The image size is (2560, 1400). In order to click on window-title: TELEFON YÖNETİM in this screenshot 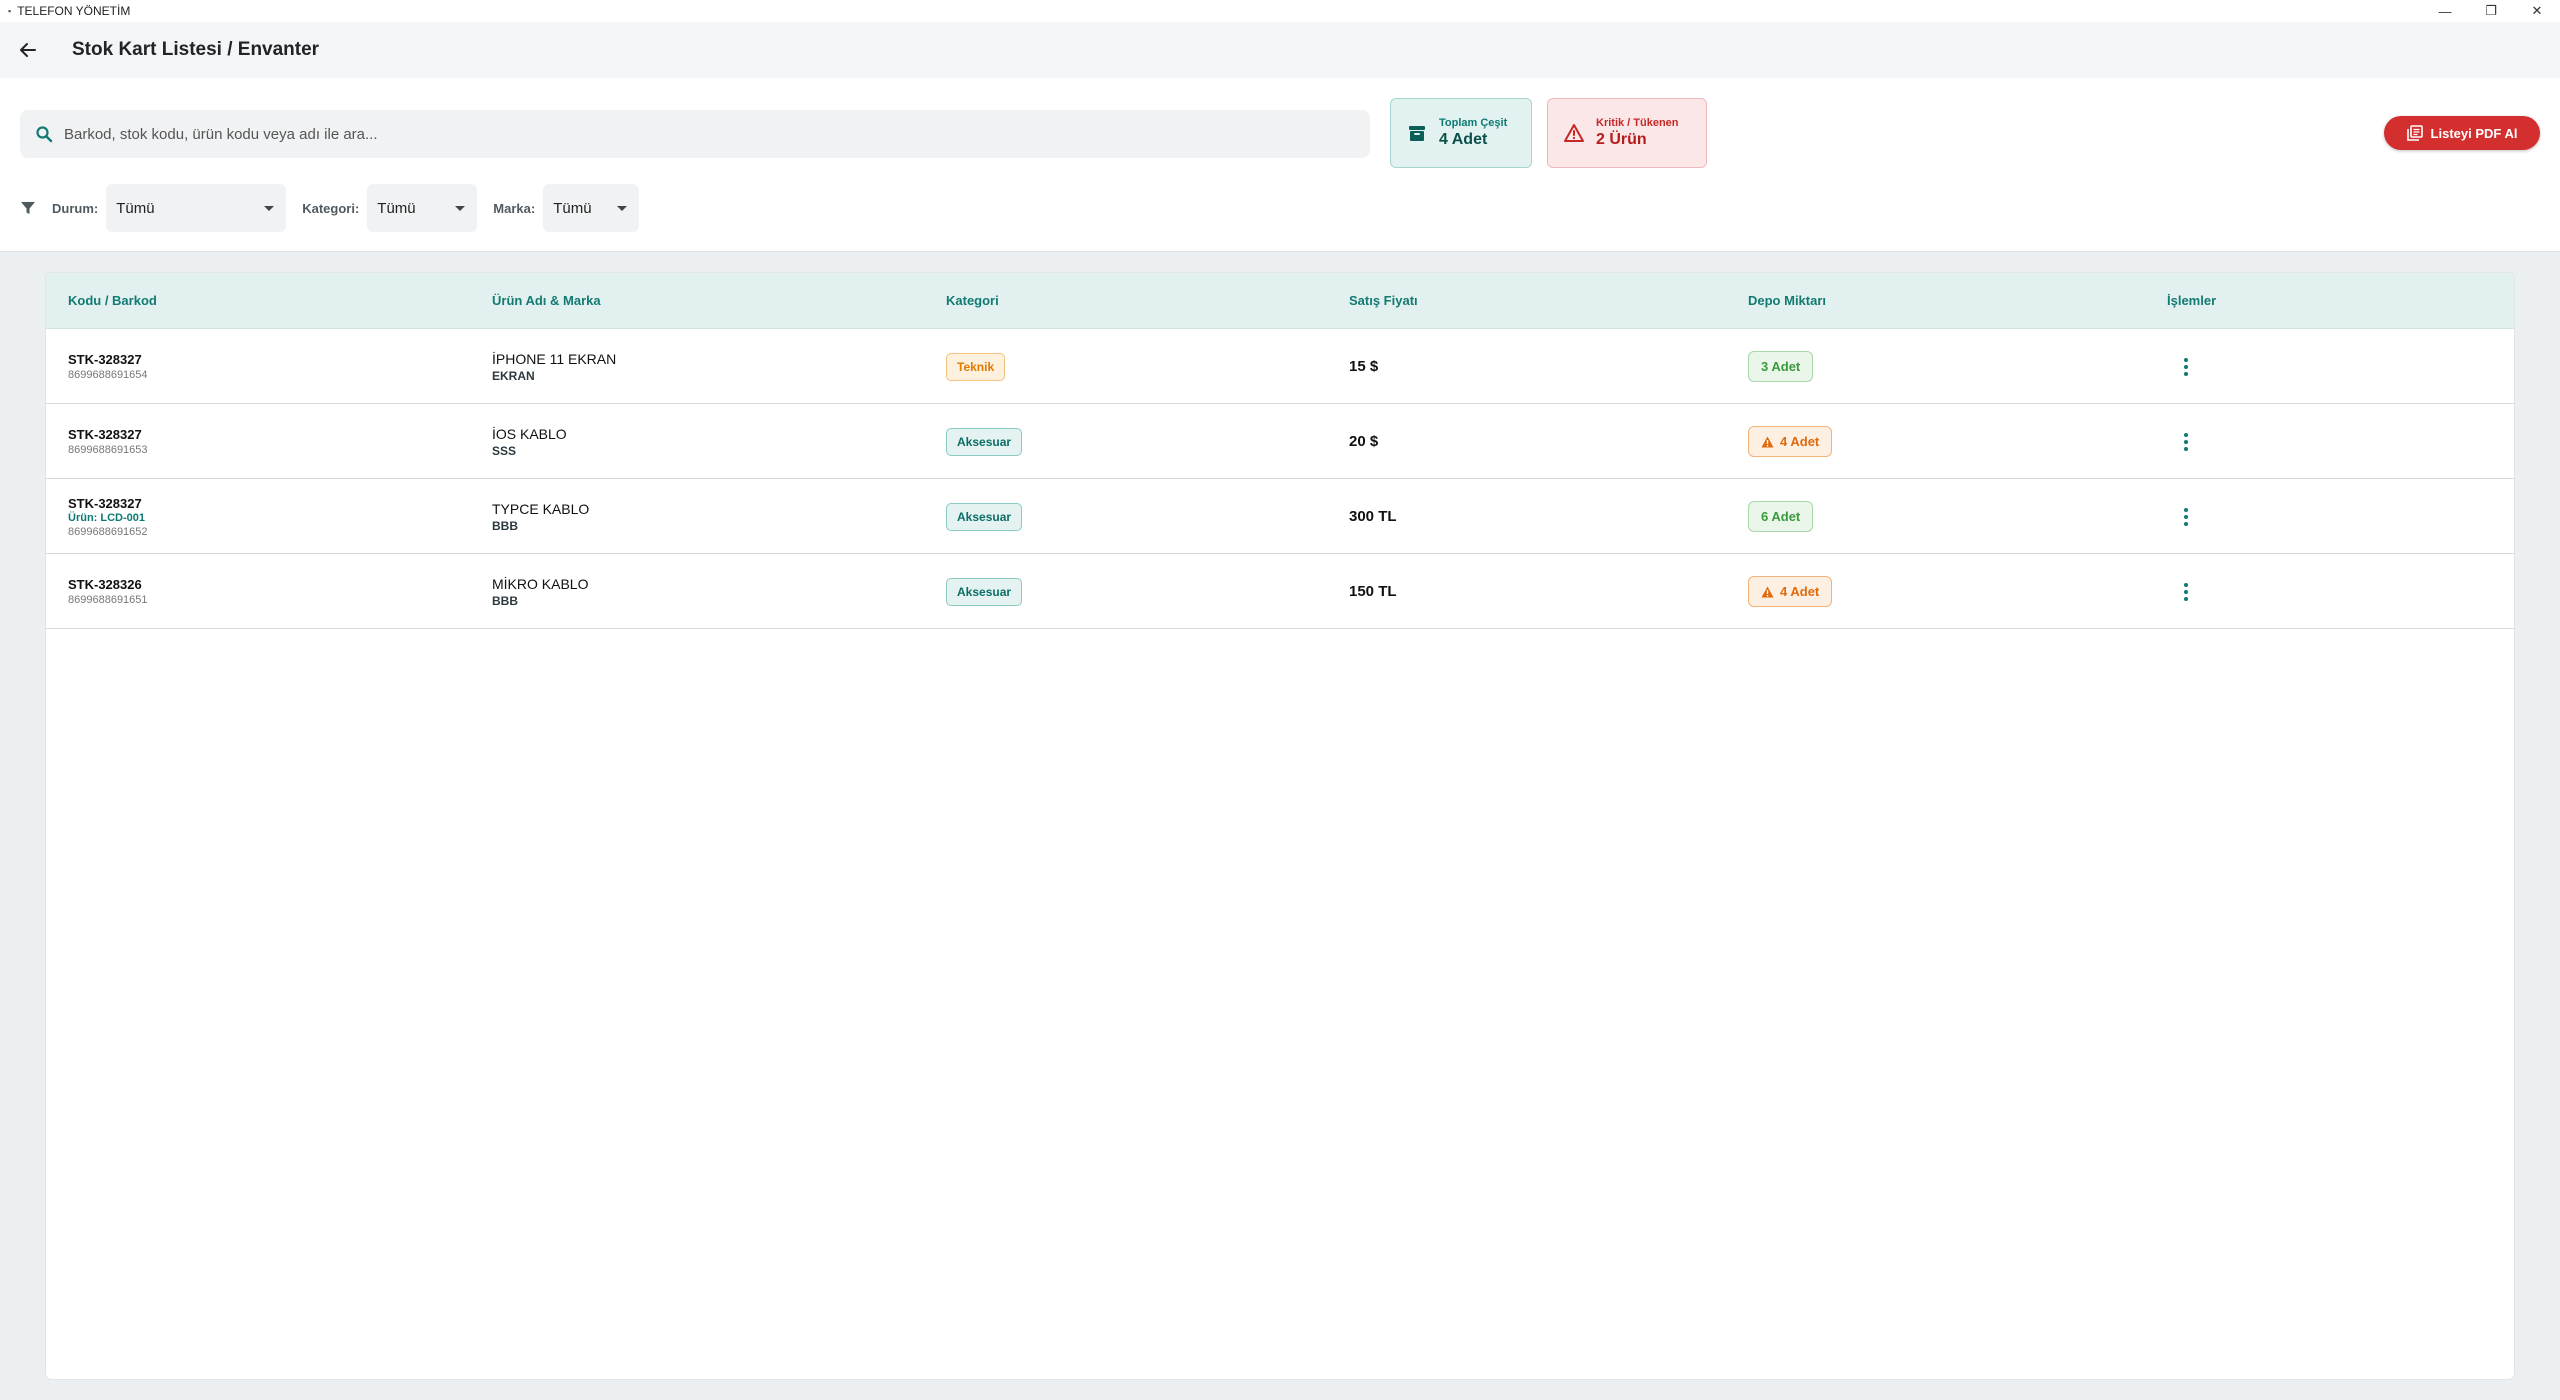, I will do `click(74, 11)`.